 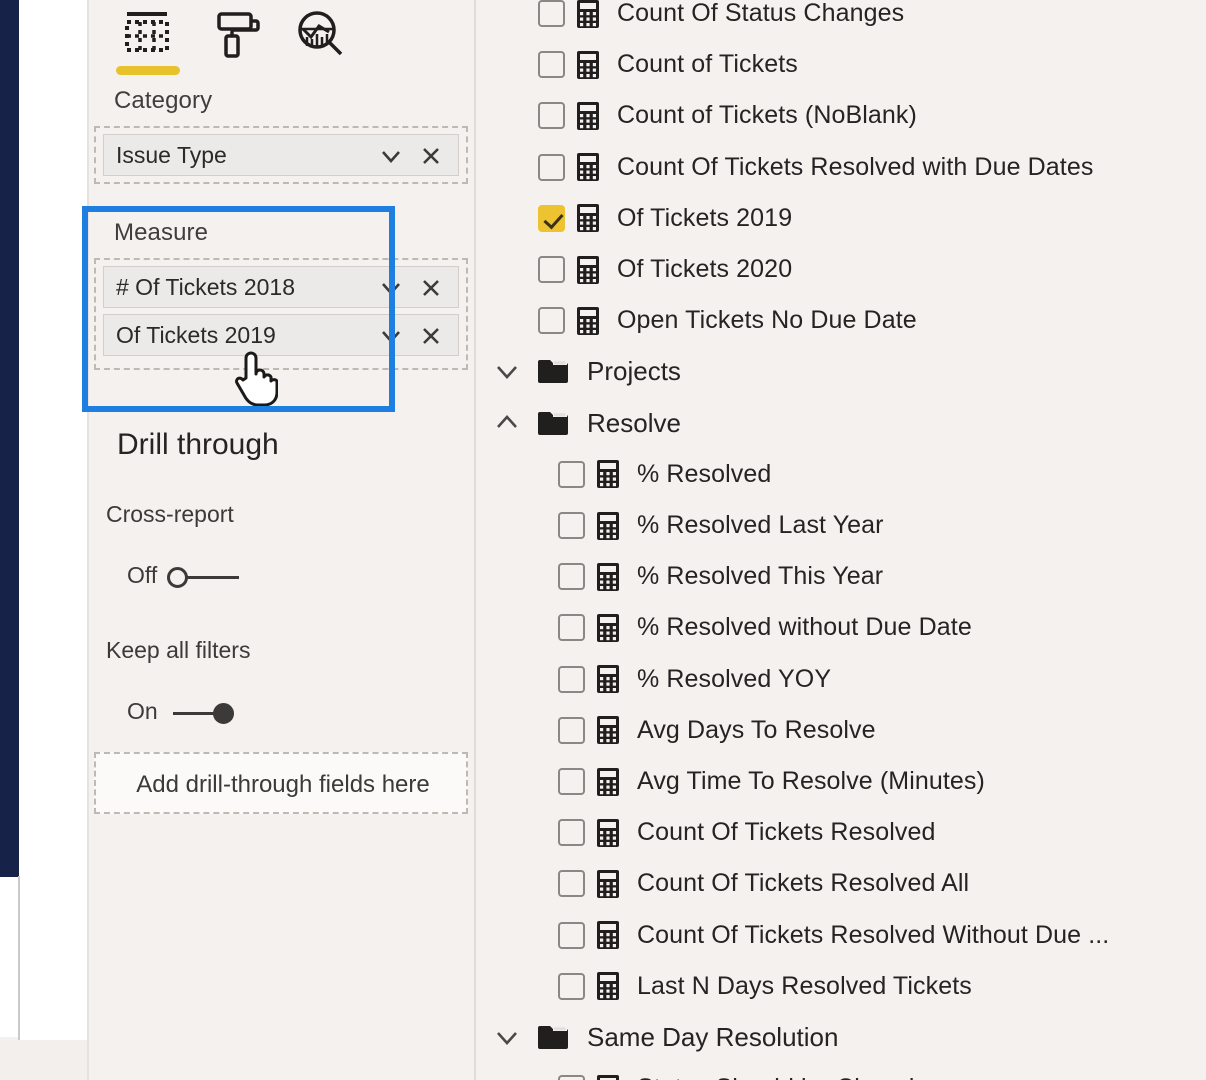 I want to click on tab-analytics, so click(x=321, y=36).